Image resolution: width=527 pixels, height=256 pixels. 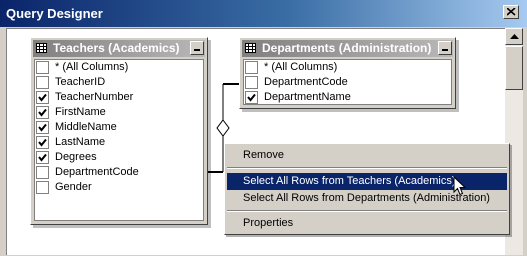 I want to click on teachers-table-header: Teachers (Academics), so click(x=119, y=48).